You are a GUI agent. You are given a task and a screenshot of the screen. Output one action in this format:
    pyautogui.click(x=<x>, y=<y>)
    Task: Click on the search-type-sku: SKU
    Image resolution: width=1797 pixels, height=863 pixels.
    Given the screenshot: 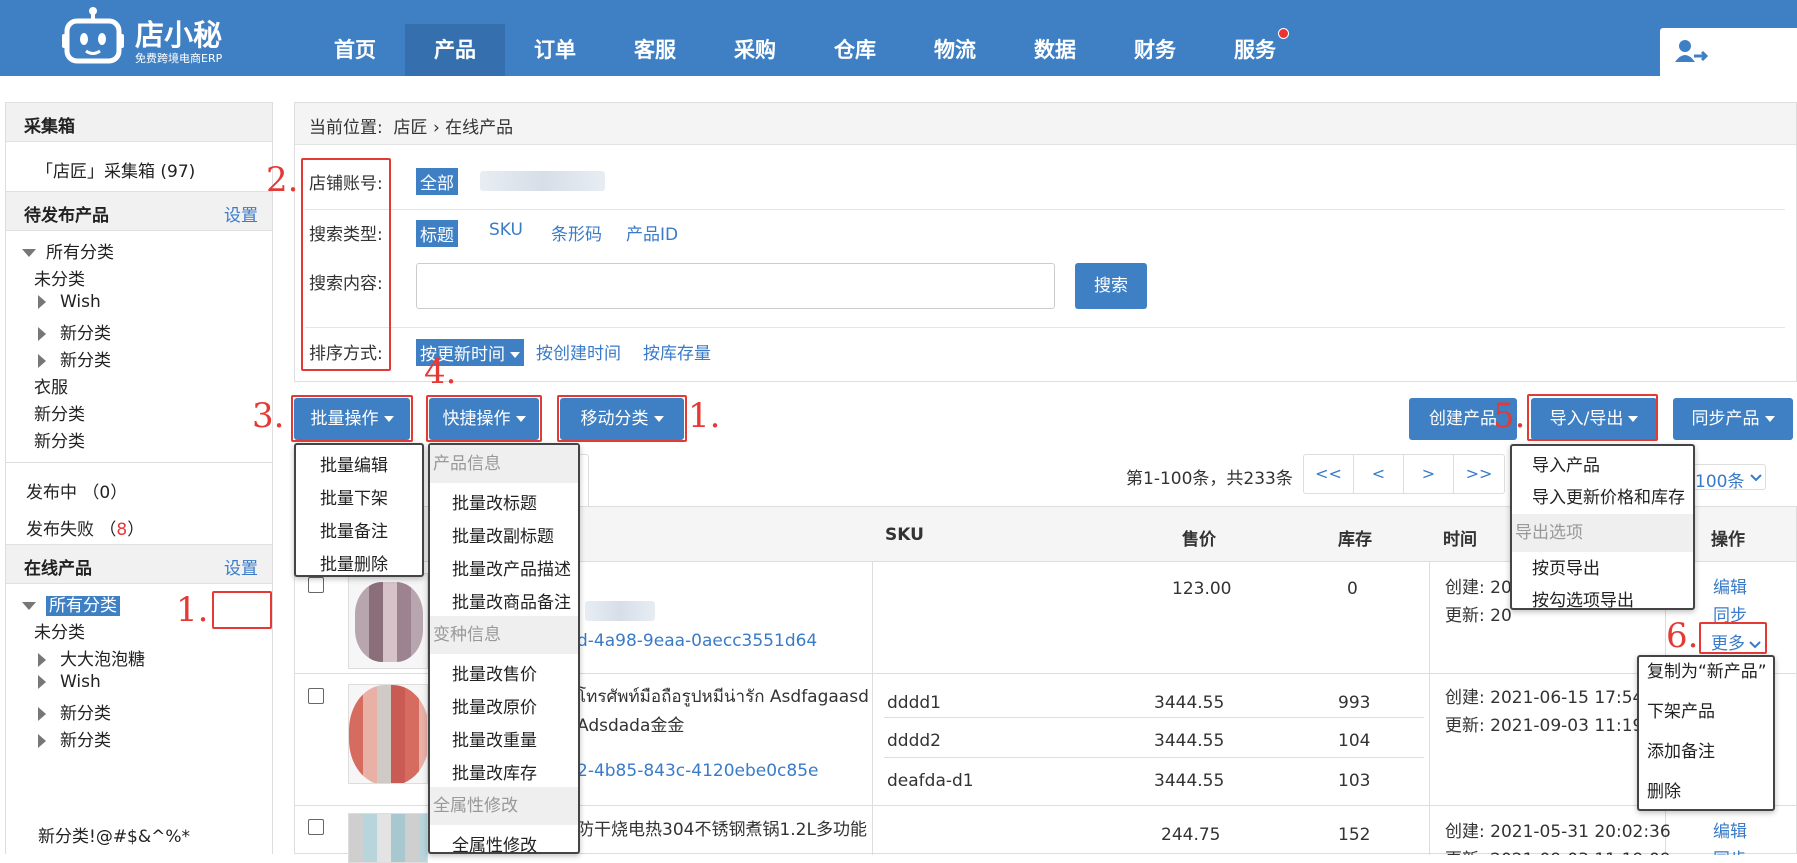 What is the action you would take?
    pyautogui.click(x=506, y=230)
    